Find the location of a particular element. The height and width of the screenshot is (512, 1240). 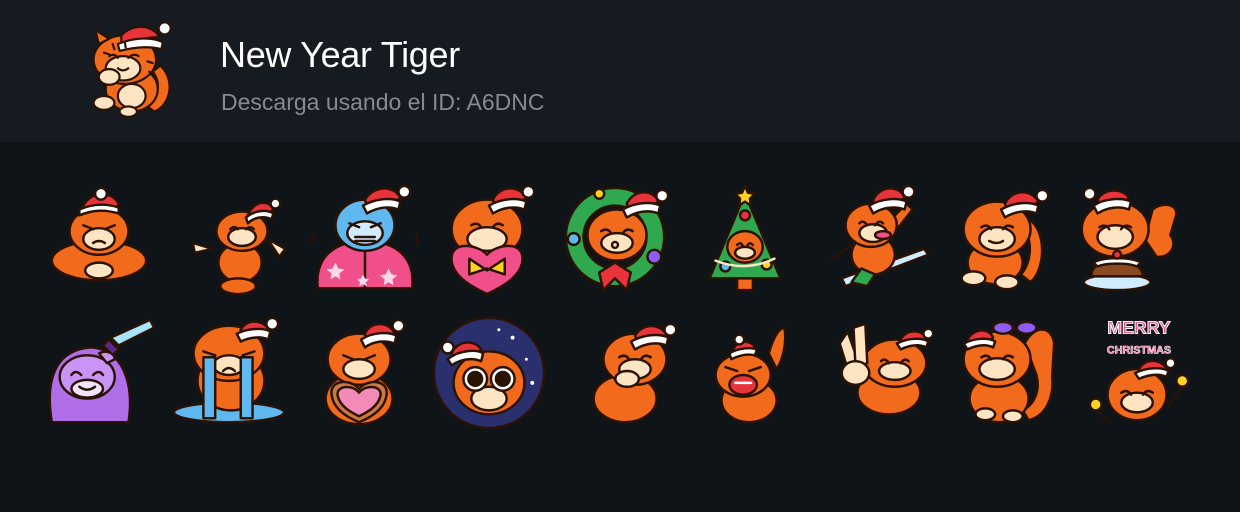

sticker-smug is located at coordinates (1003, 239).